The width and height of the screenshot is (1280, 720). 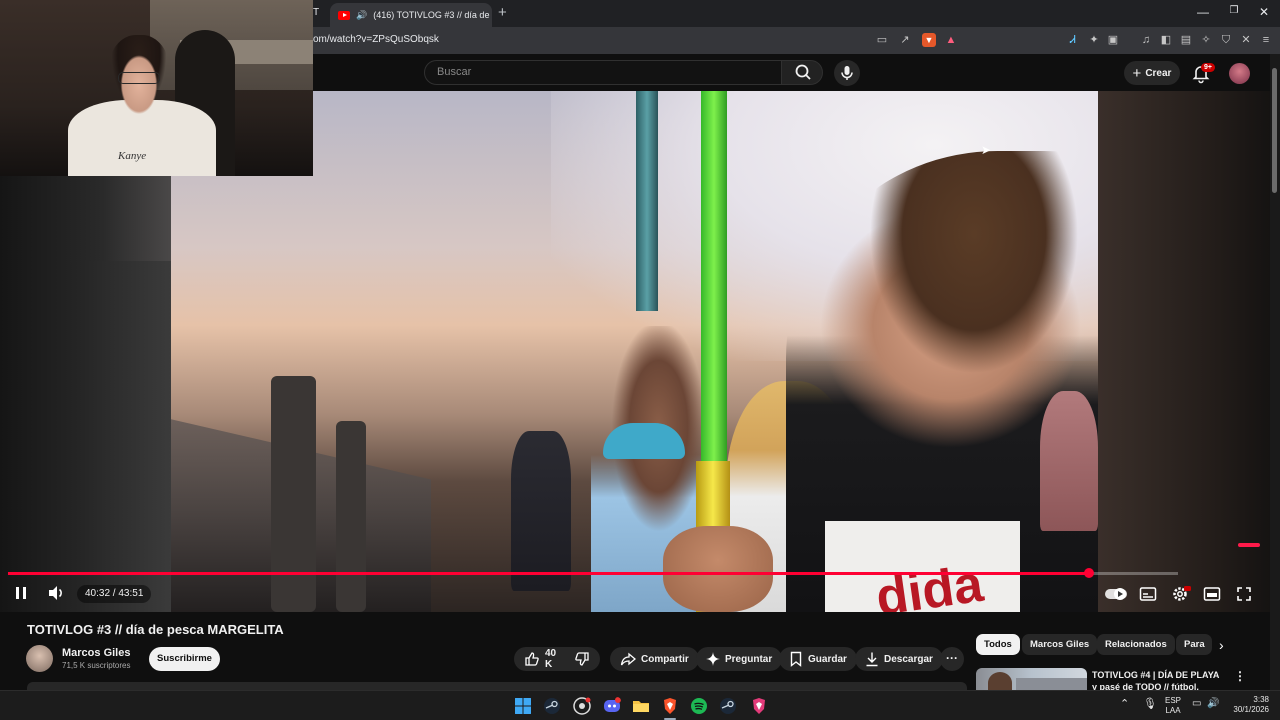 I want to click on ask-button: Preguntar, so click(x=739, y=659).